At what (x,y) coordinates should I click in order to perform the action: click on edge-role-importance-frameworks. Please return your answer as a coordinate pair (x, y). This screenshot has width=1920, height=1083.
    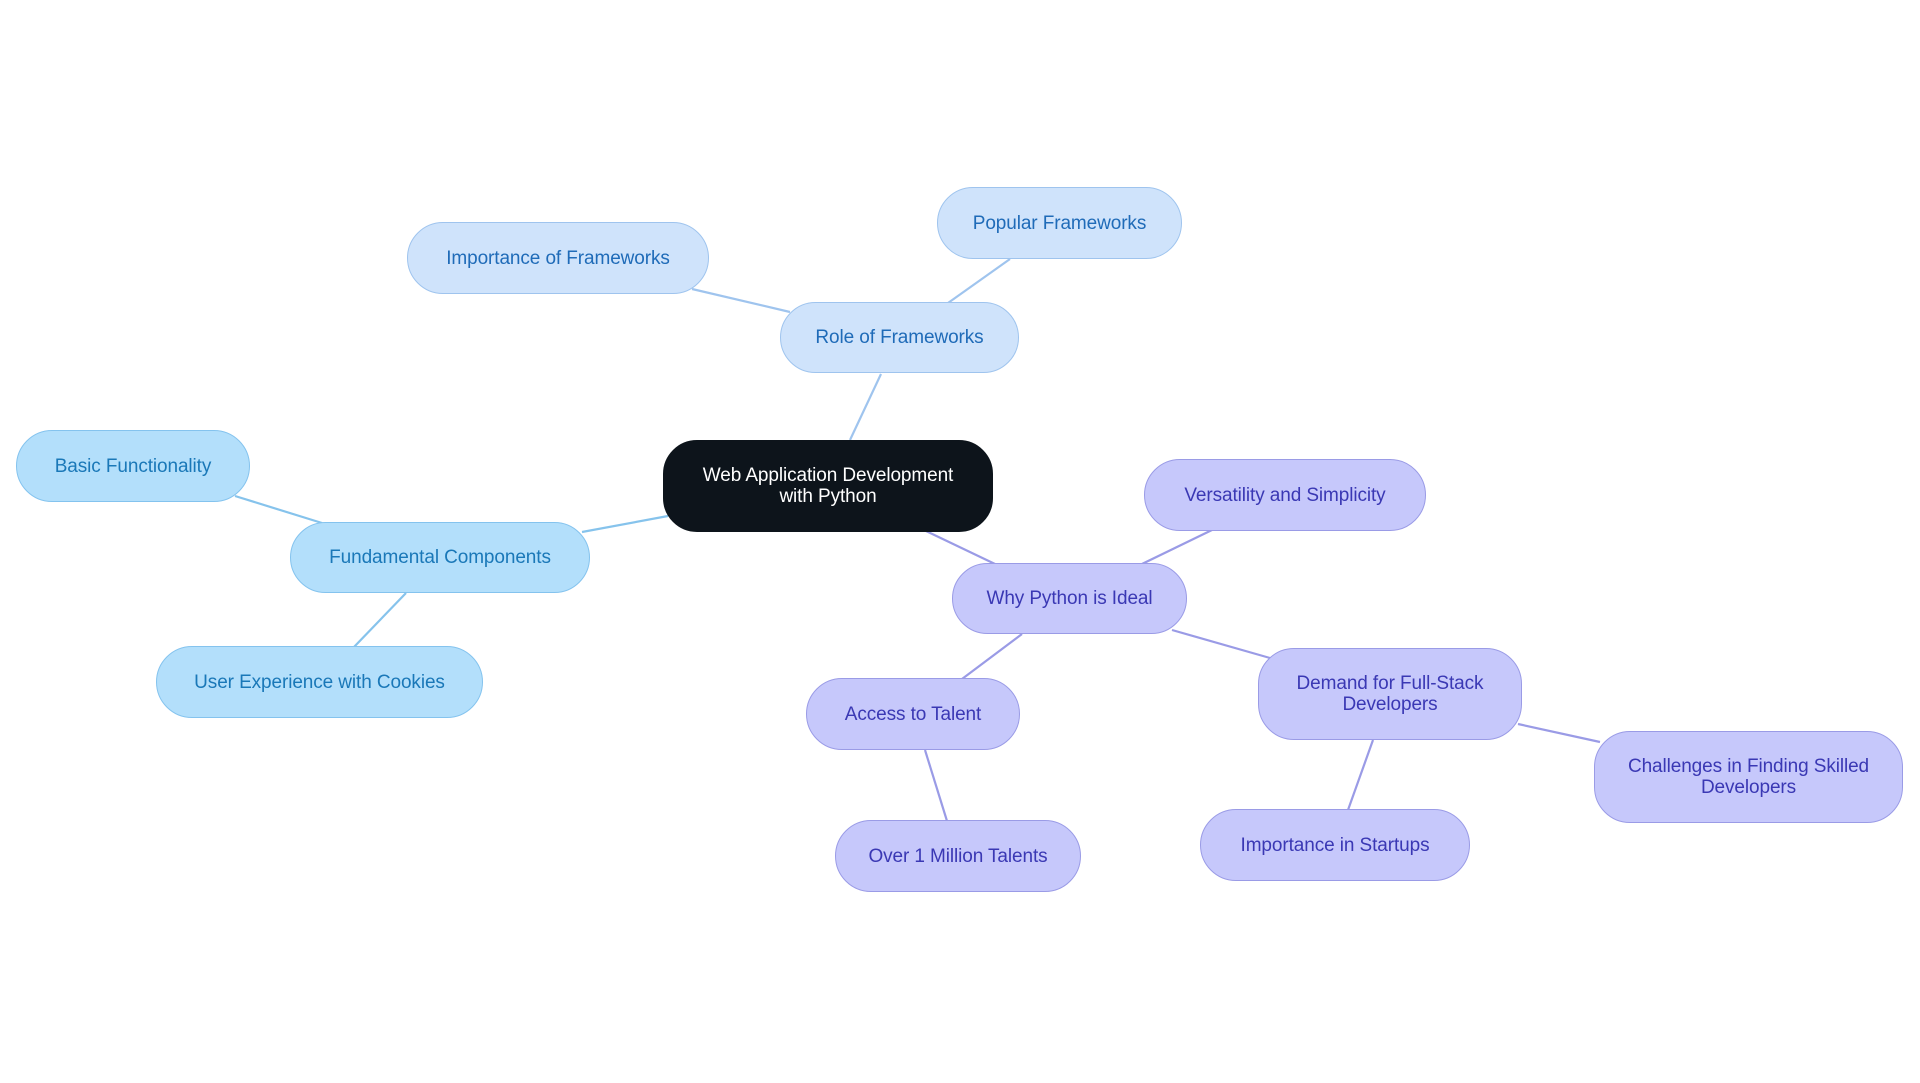
    Looking at the image, I should click on (741, 300).